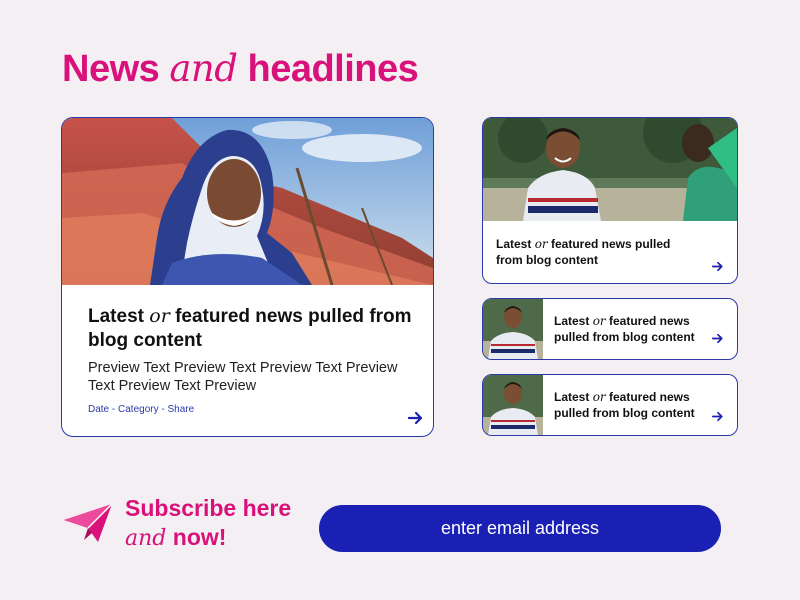  I want to click on news-card-1-photo, so click(610, 169).